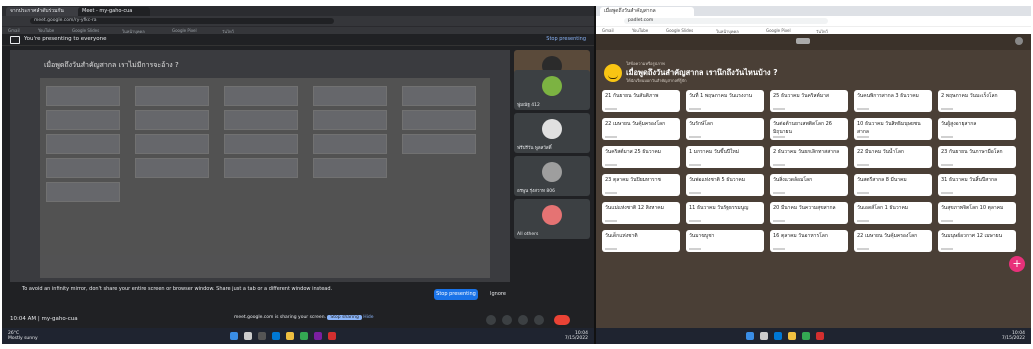 This screenshot has width=1033, height=349. I want to click on post-card: วันพ่อแห่งชาติ 5 ธันวาคม, so click(725, 185).